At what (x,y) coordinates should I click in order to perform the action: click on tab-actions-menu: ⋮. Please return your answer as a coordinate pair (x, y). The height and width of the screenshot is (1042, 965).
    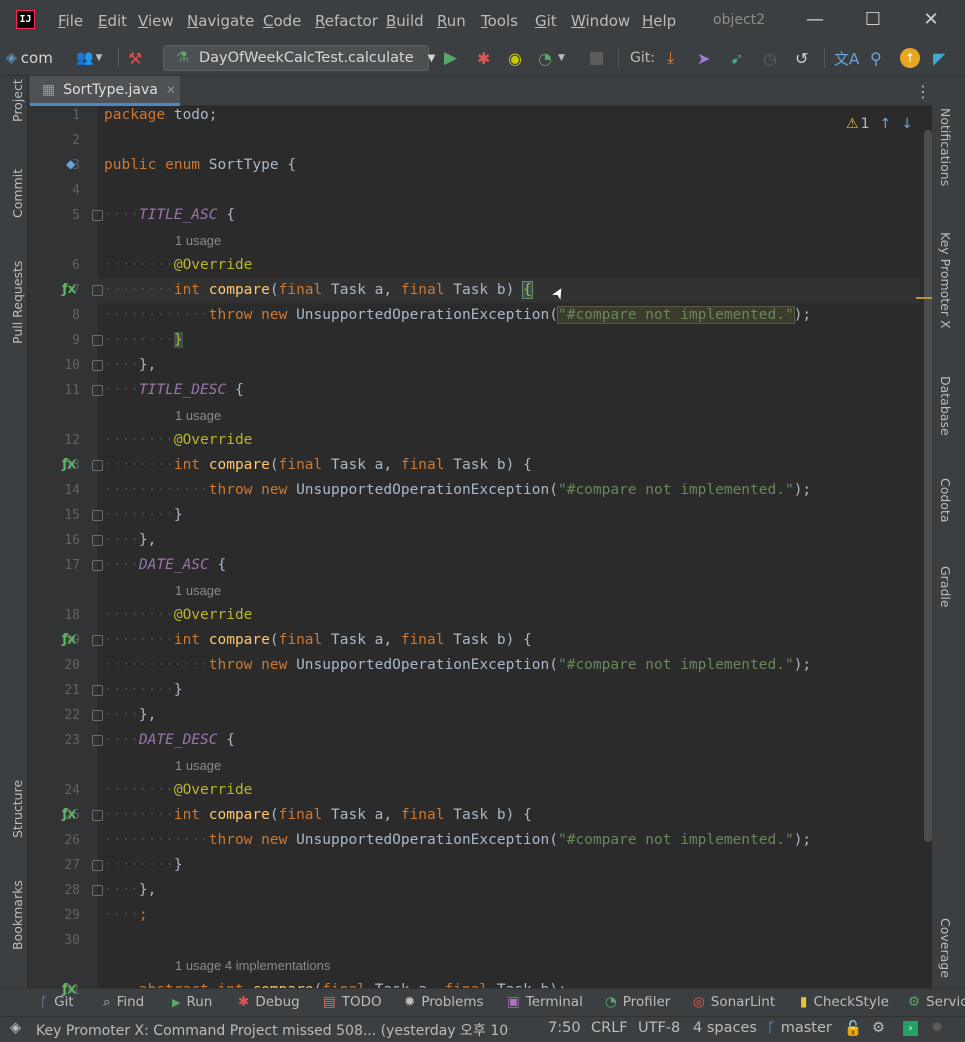
    Looking at the image, I should click on (923, 91).